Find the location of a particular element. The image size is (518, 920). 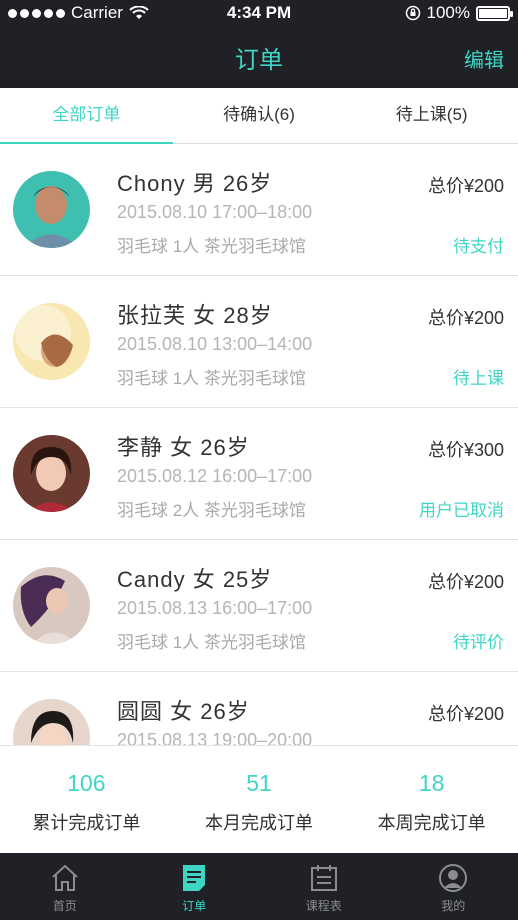

stat-value: 51 is located at coordinates (259, 783).